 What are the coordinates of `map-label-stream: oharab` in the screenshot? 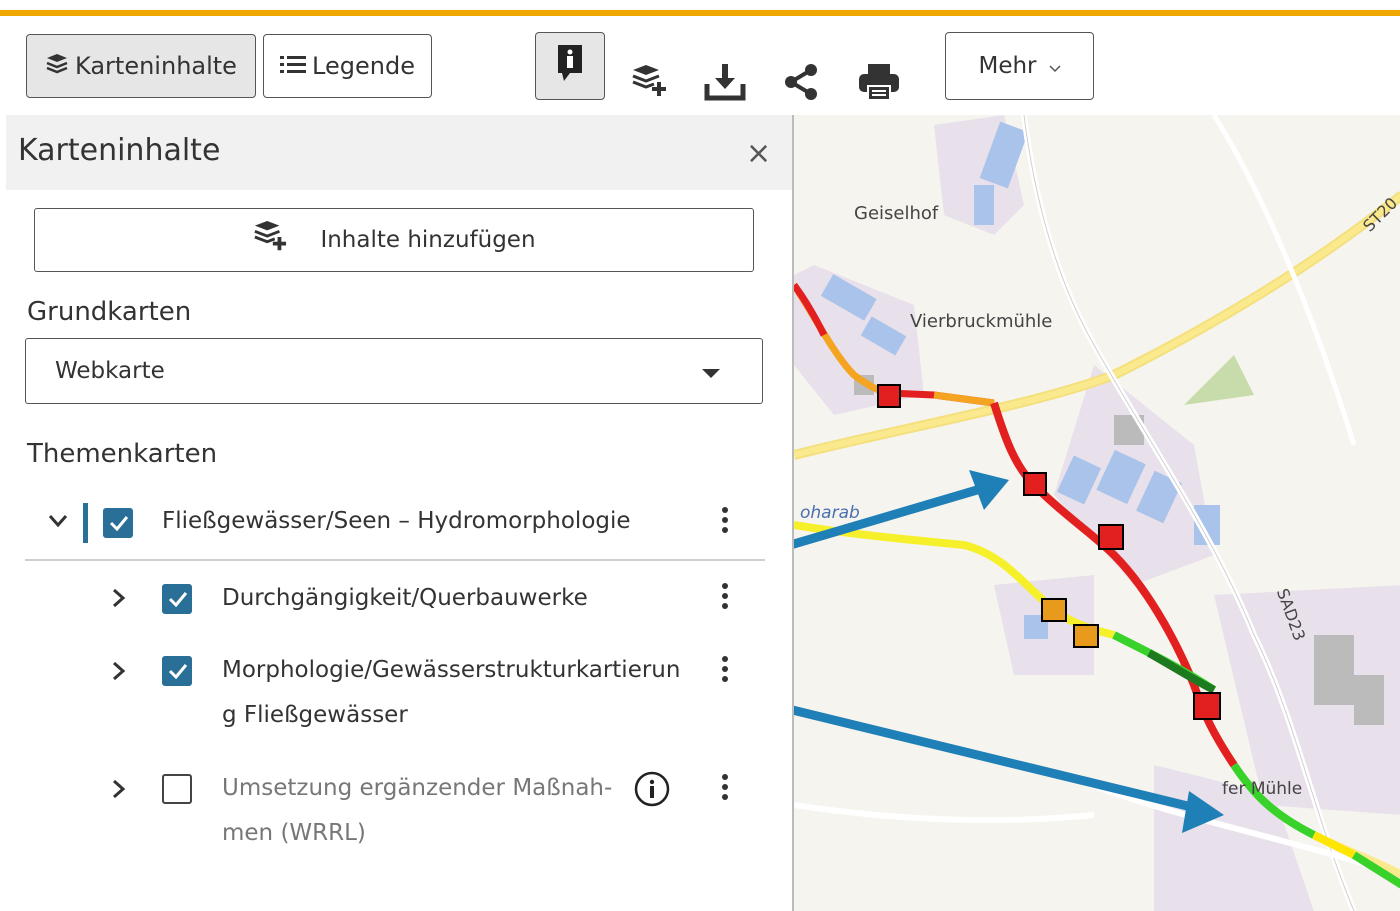 It's located at (830, 513).